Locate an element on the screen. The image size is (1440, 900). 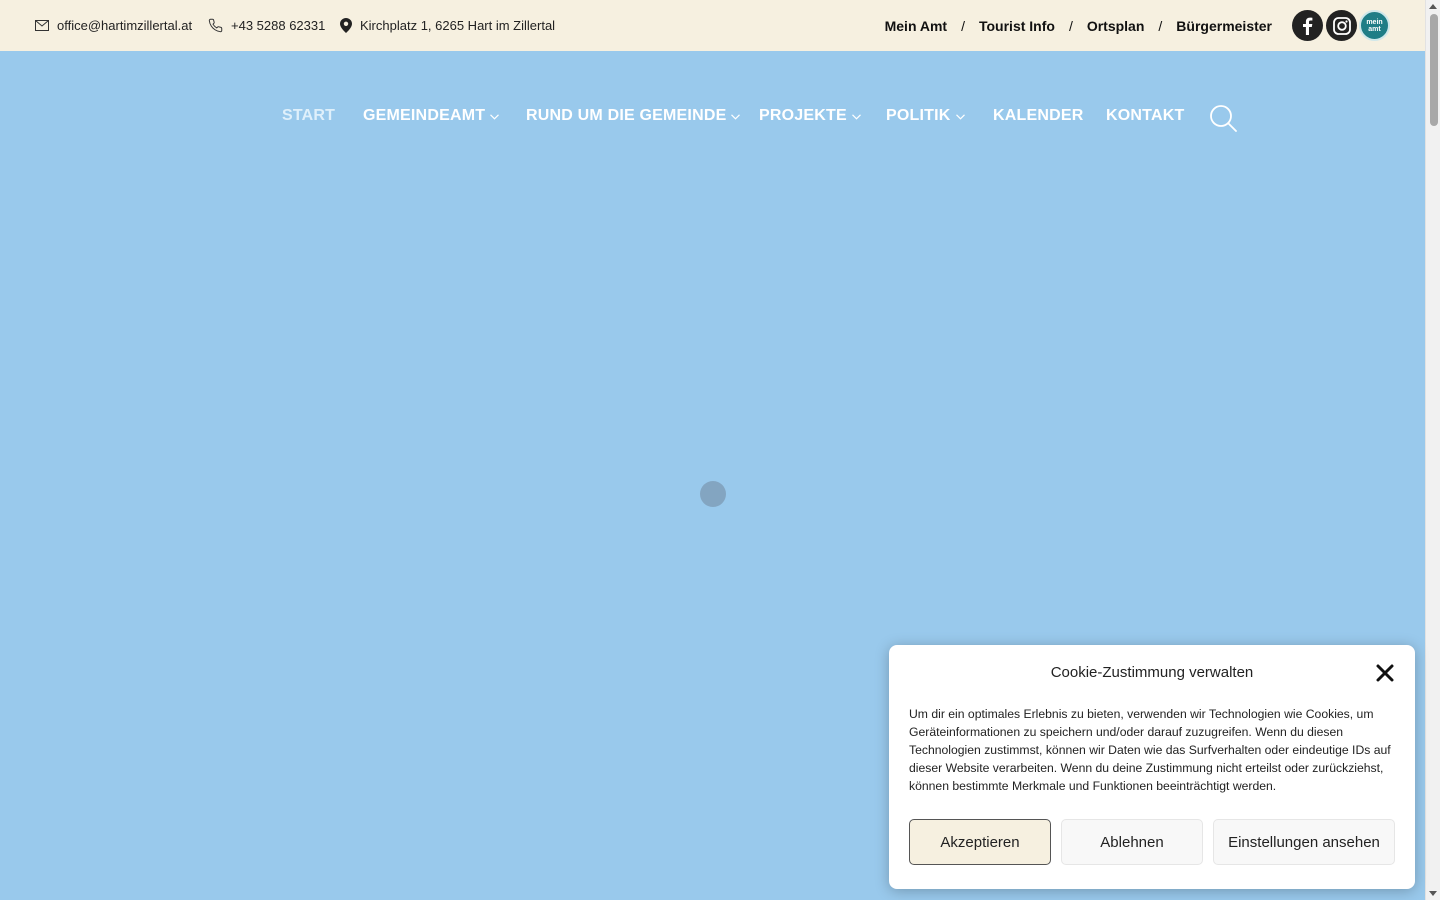
nav-item-label: START is located at coordinates (309, 115).